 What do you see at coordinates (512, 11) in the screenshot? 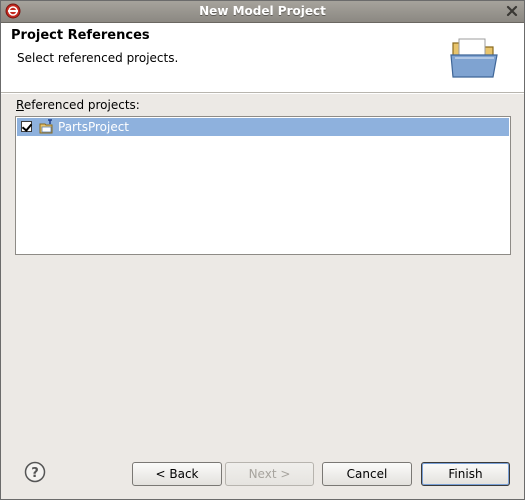
I see `close-icon` at bounding box center [512, 11].